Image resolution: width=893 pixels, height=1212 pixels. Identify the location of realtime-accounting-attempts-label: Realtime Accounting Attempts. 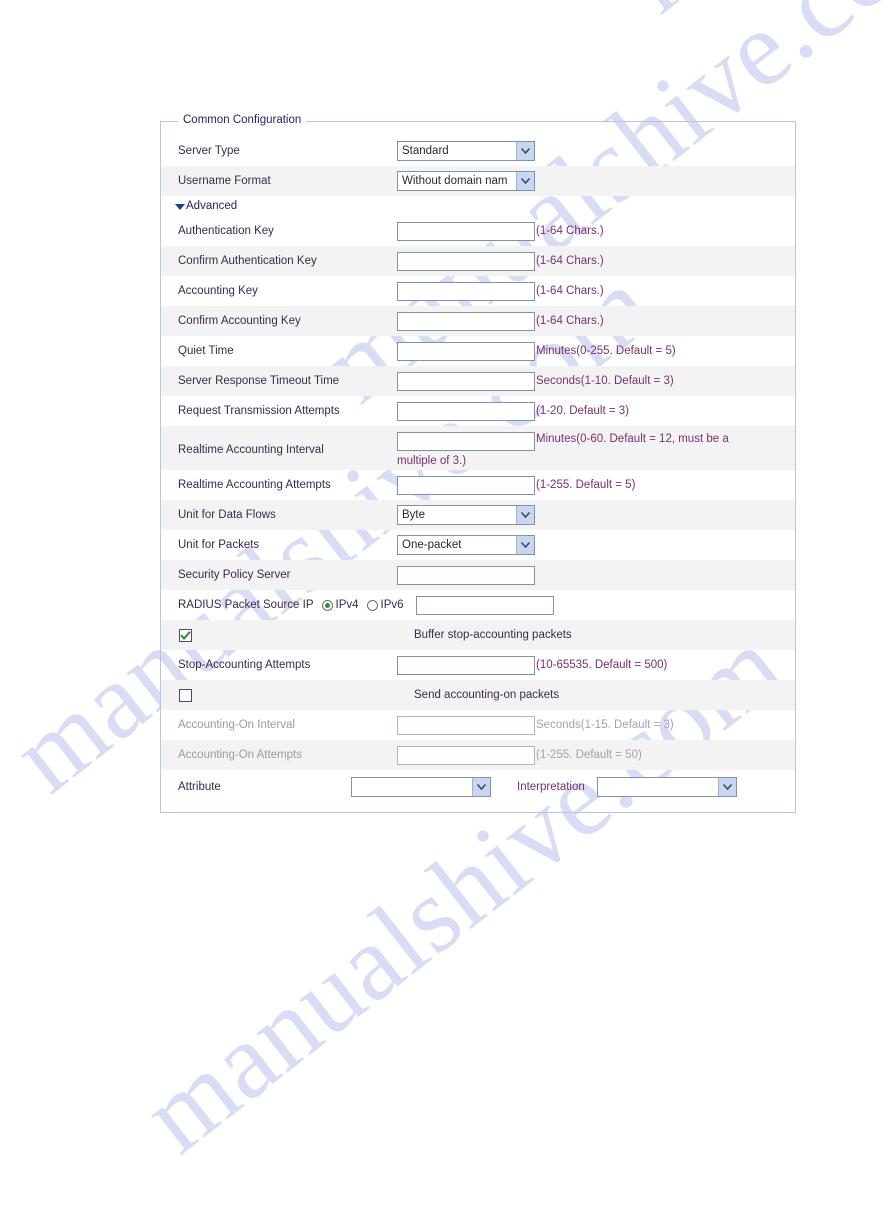
(254, 485).